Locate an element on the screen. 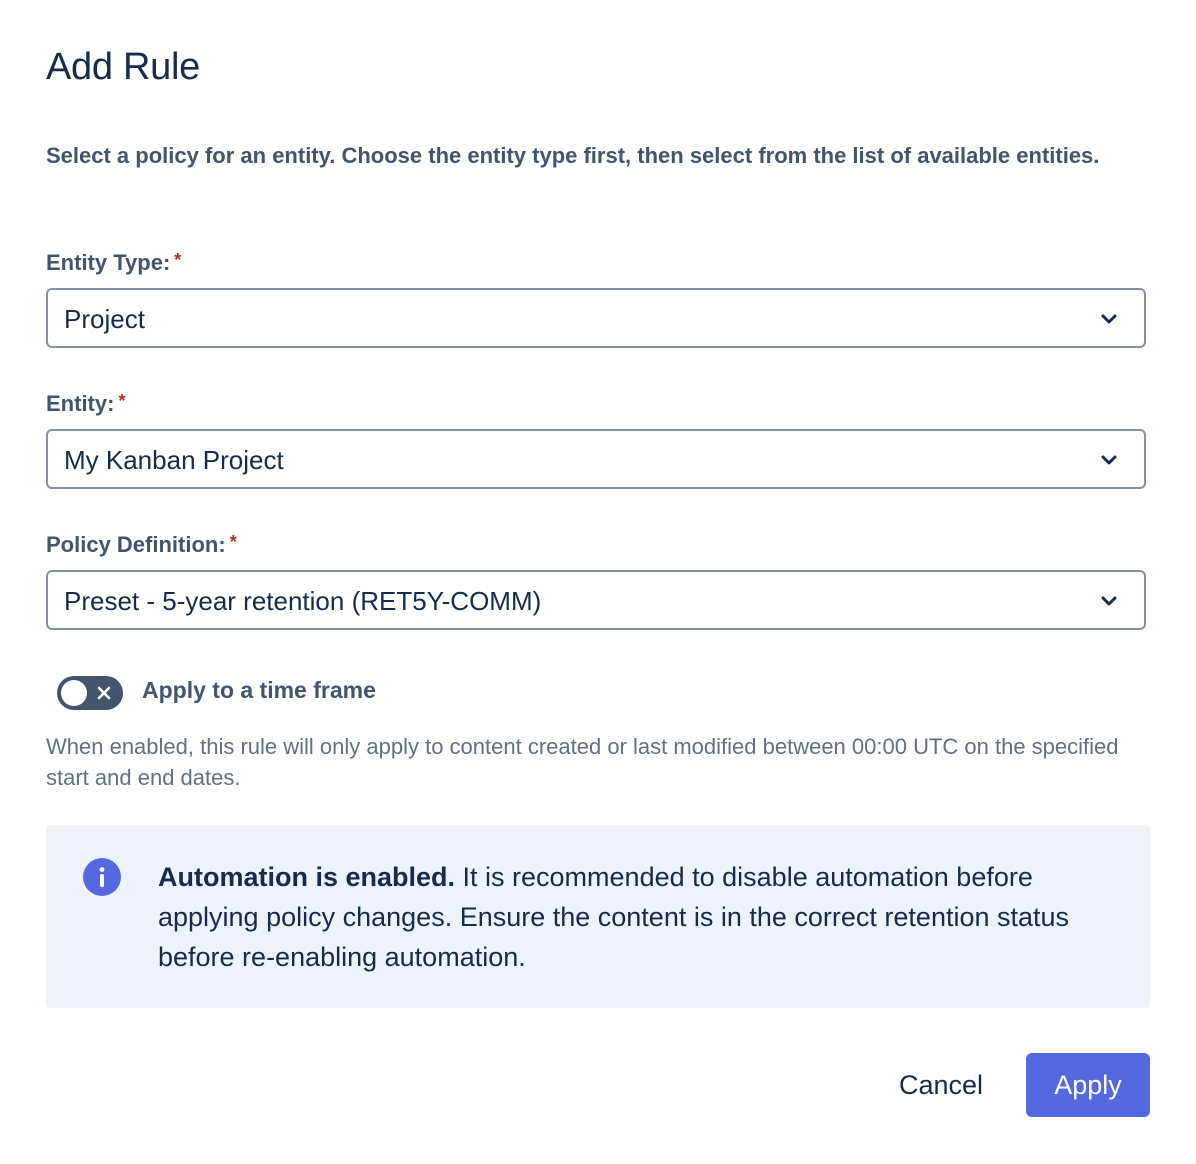  entity-type-label: Entity Type: * is located at coordinates (113, 263).